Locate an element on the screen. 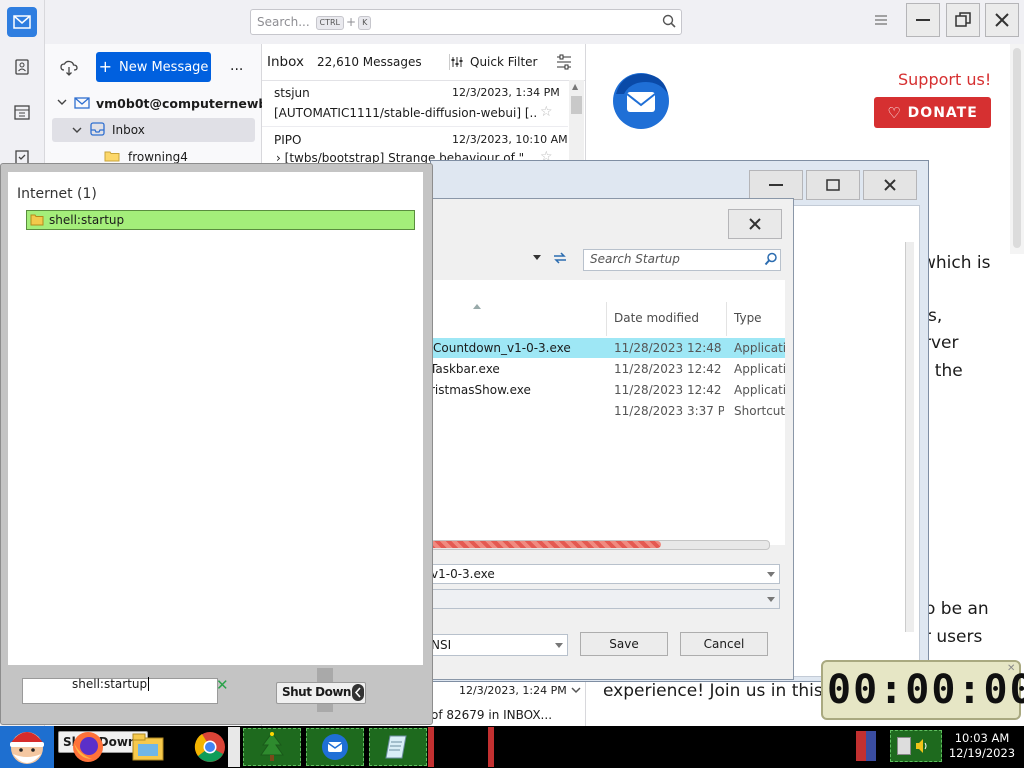 This screenshot has height=768, width=1024. body-text-fragment: , the is located at coordinates (943, 371).